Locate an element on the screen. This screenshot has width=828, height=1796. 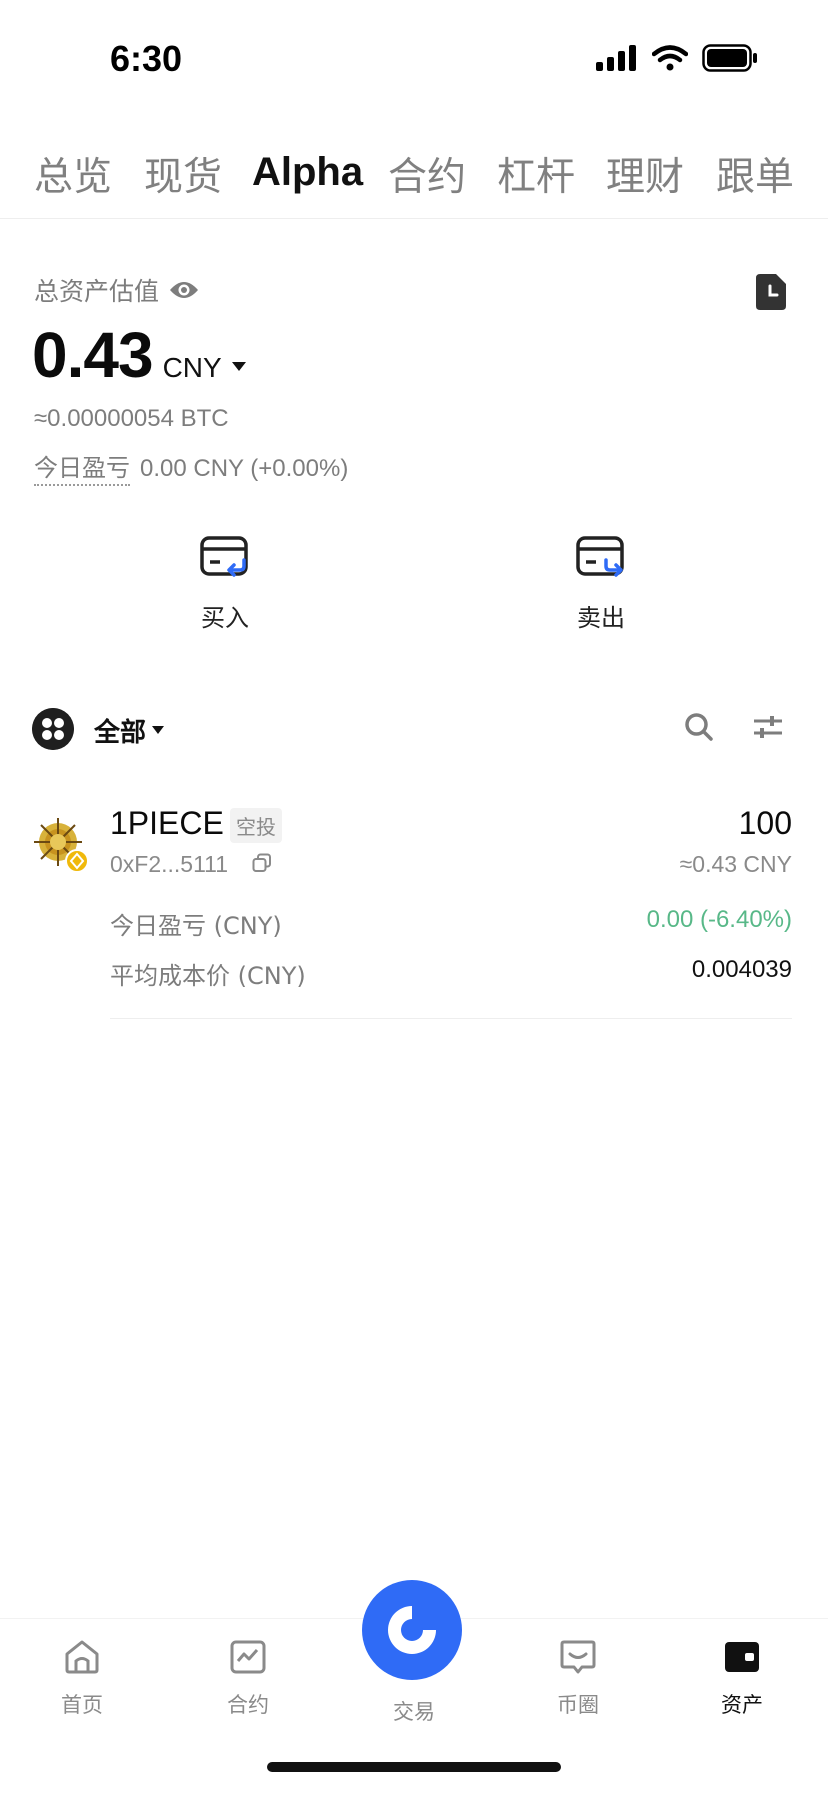
filter-caret-icon is located at coordinates (158, 730).